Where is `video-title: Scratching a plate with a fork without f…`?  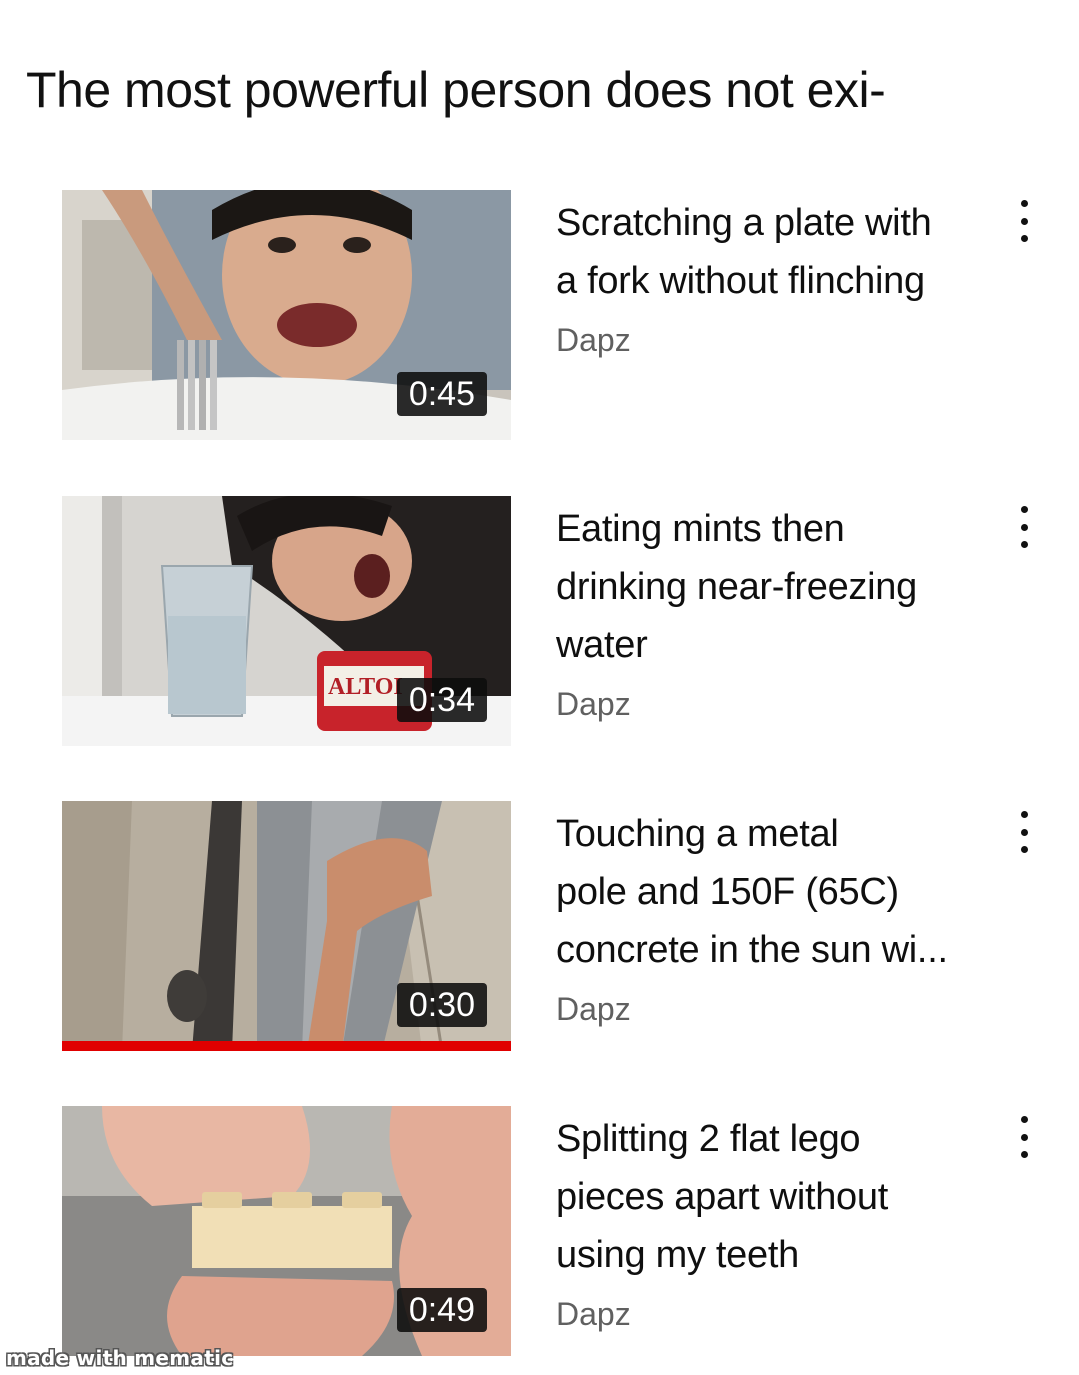 video-title: Scratching a plate with a fork without f… is located at coordinates (771, 252).